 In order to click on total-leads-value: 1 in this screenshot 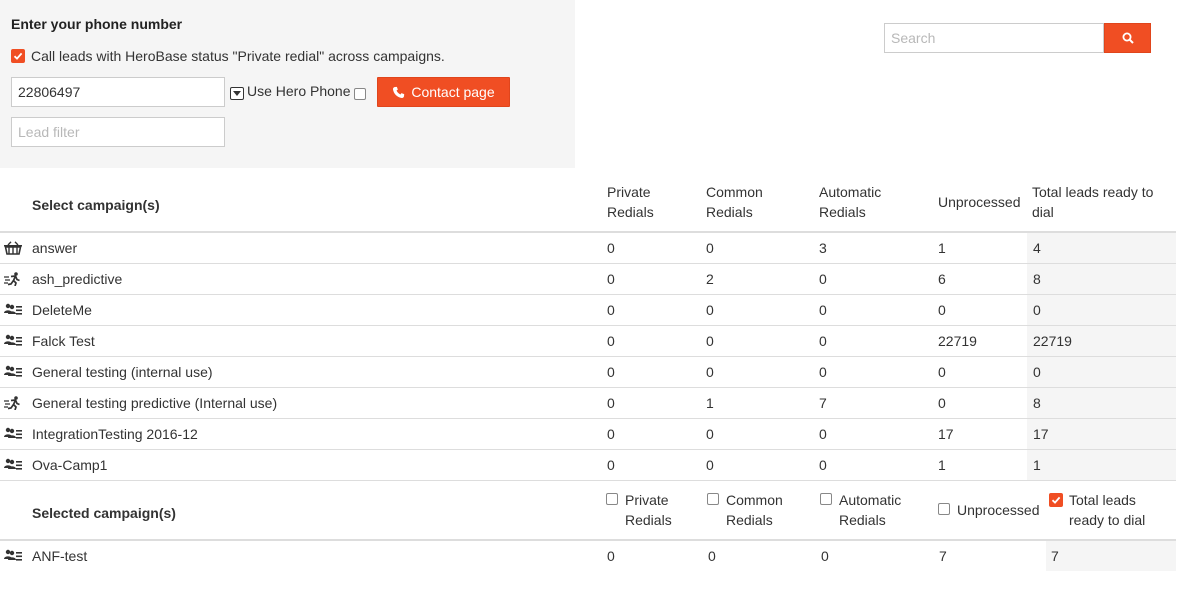, I will do `click(1037, 465)`.